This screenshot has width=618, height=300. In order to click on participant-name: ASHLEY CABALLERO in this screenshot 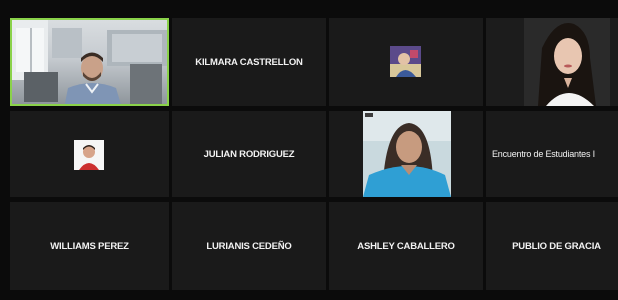, I will do `click(406, 246)`.